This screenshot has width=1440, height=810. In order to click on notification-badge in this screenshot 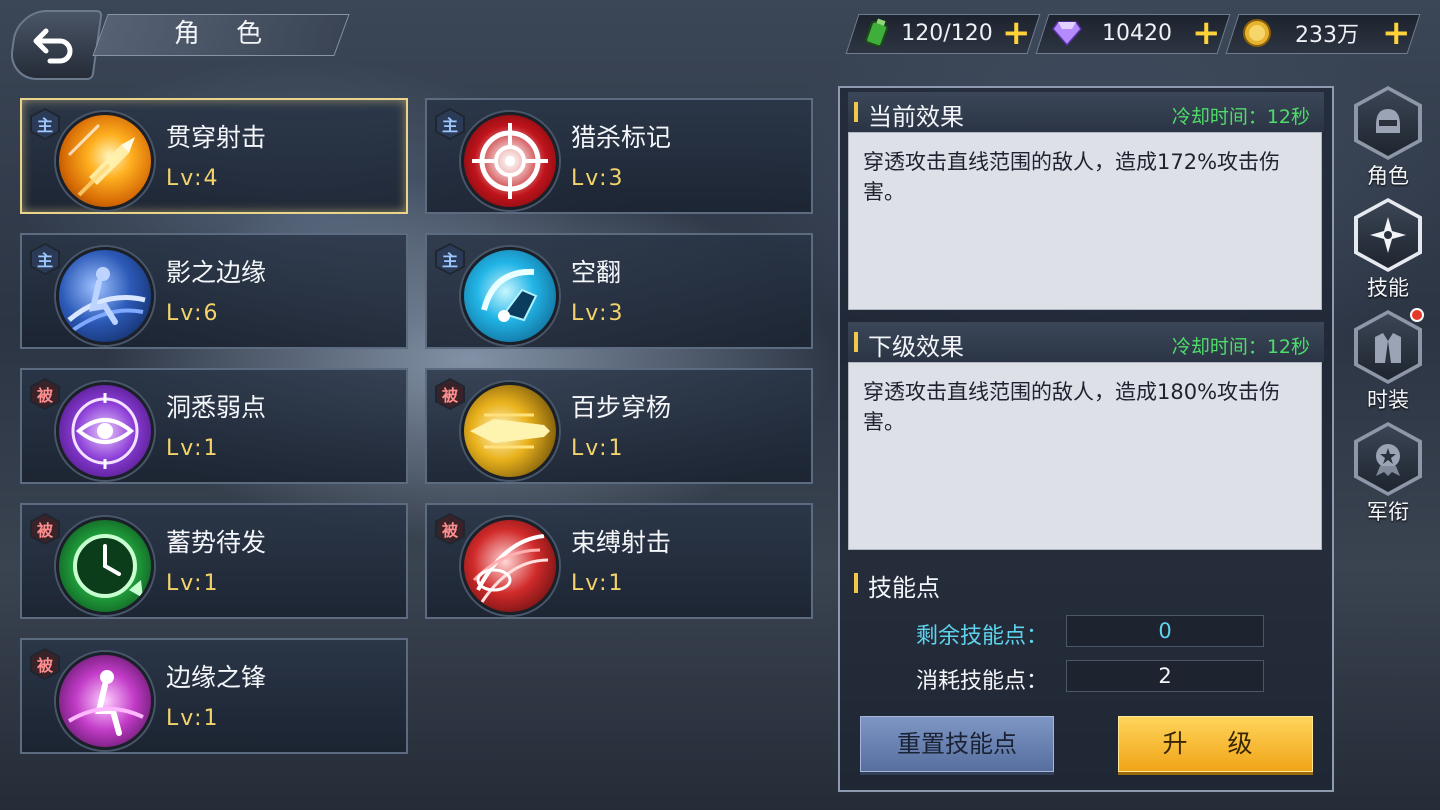, I will do `click(1417, 315)`.